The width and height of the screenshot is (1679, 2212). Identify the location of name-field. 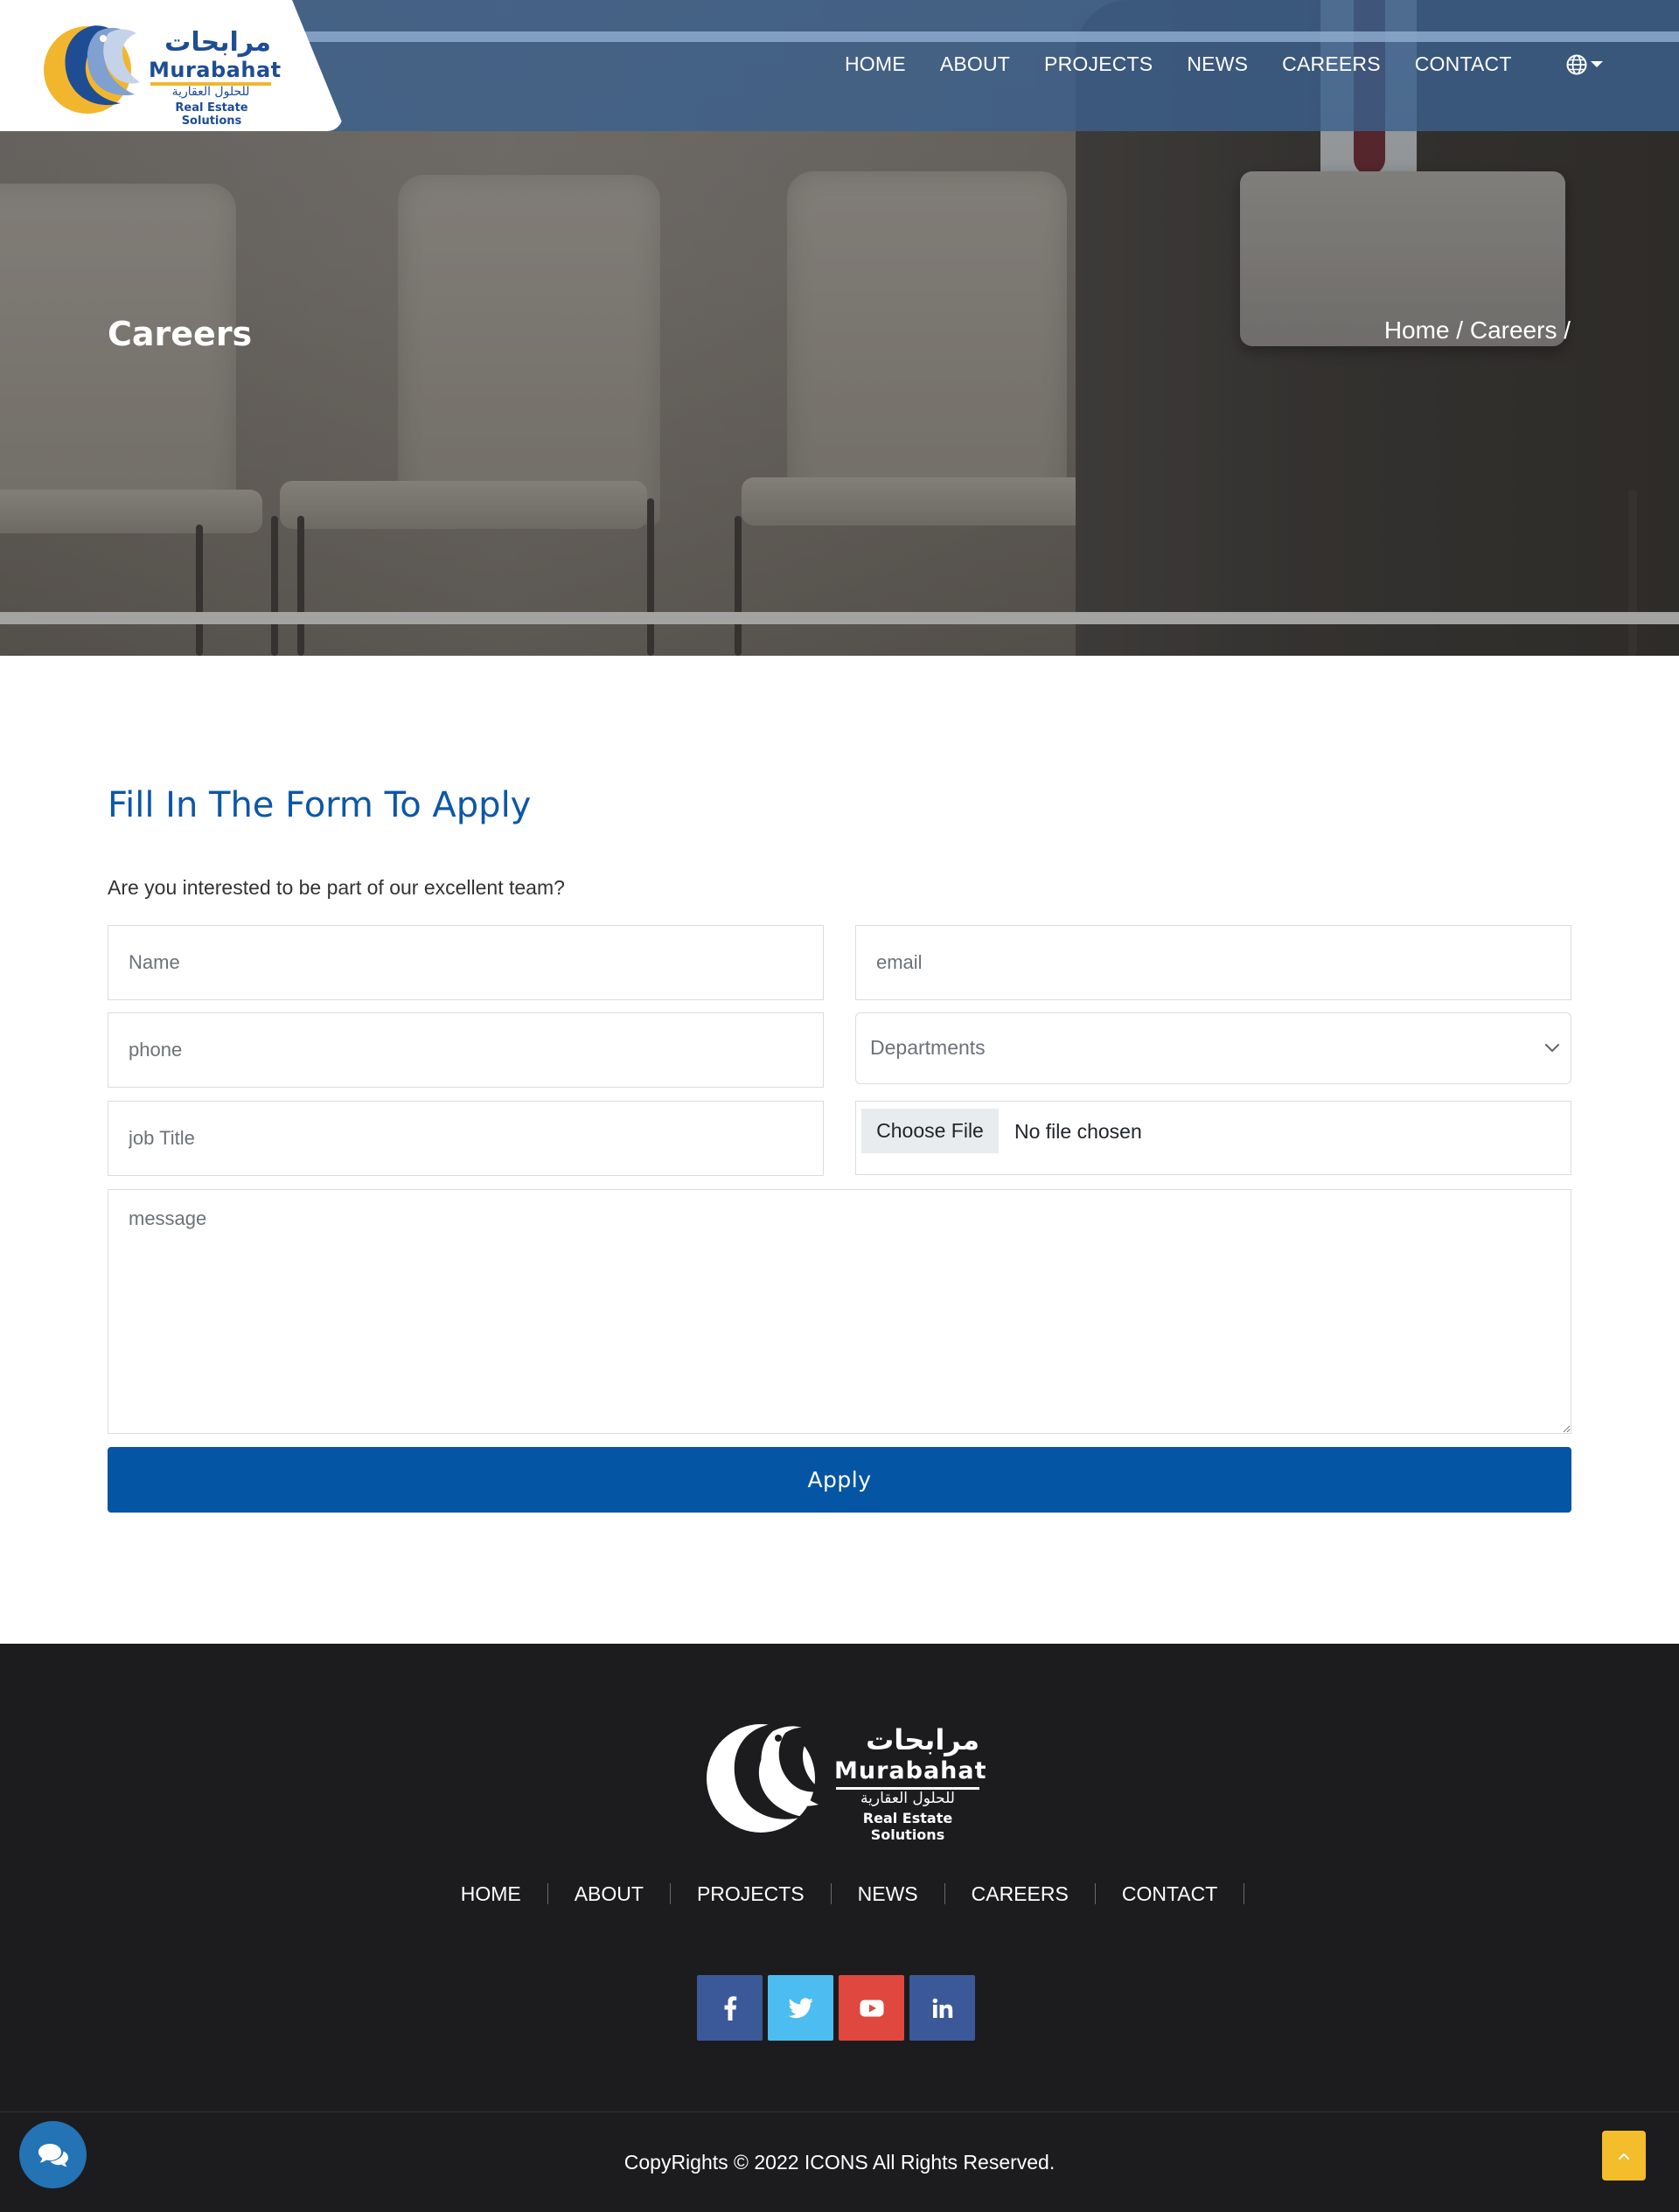
(466, 962).